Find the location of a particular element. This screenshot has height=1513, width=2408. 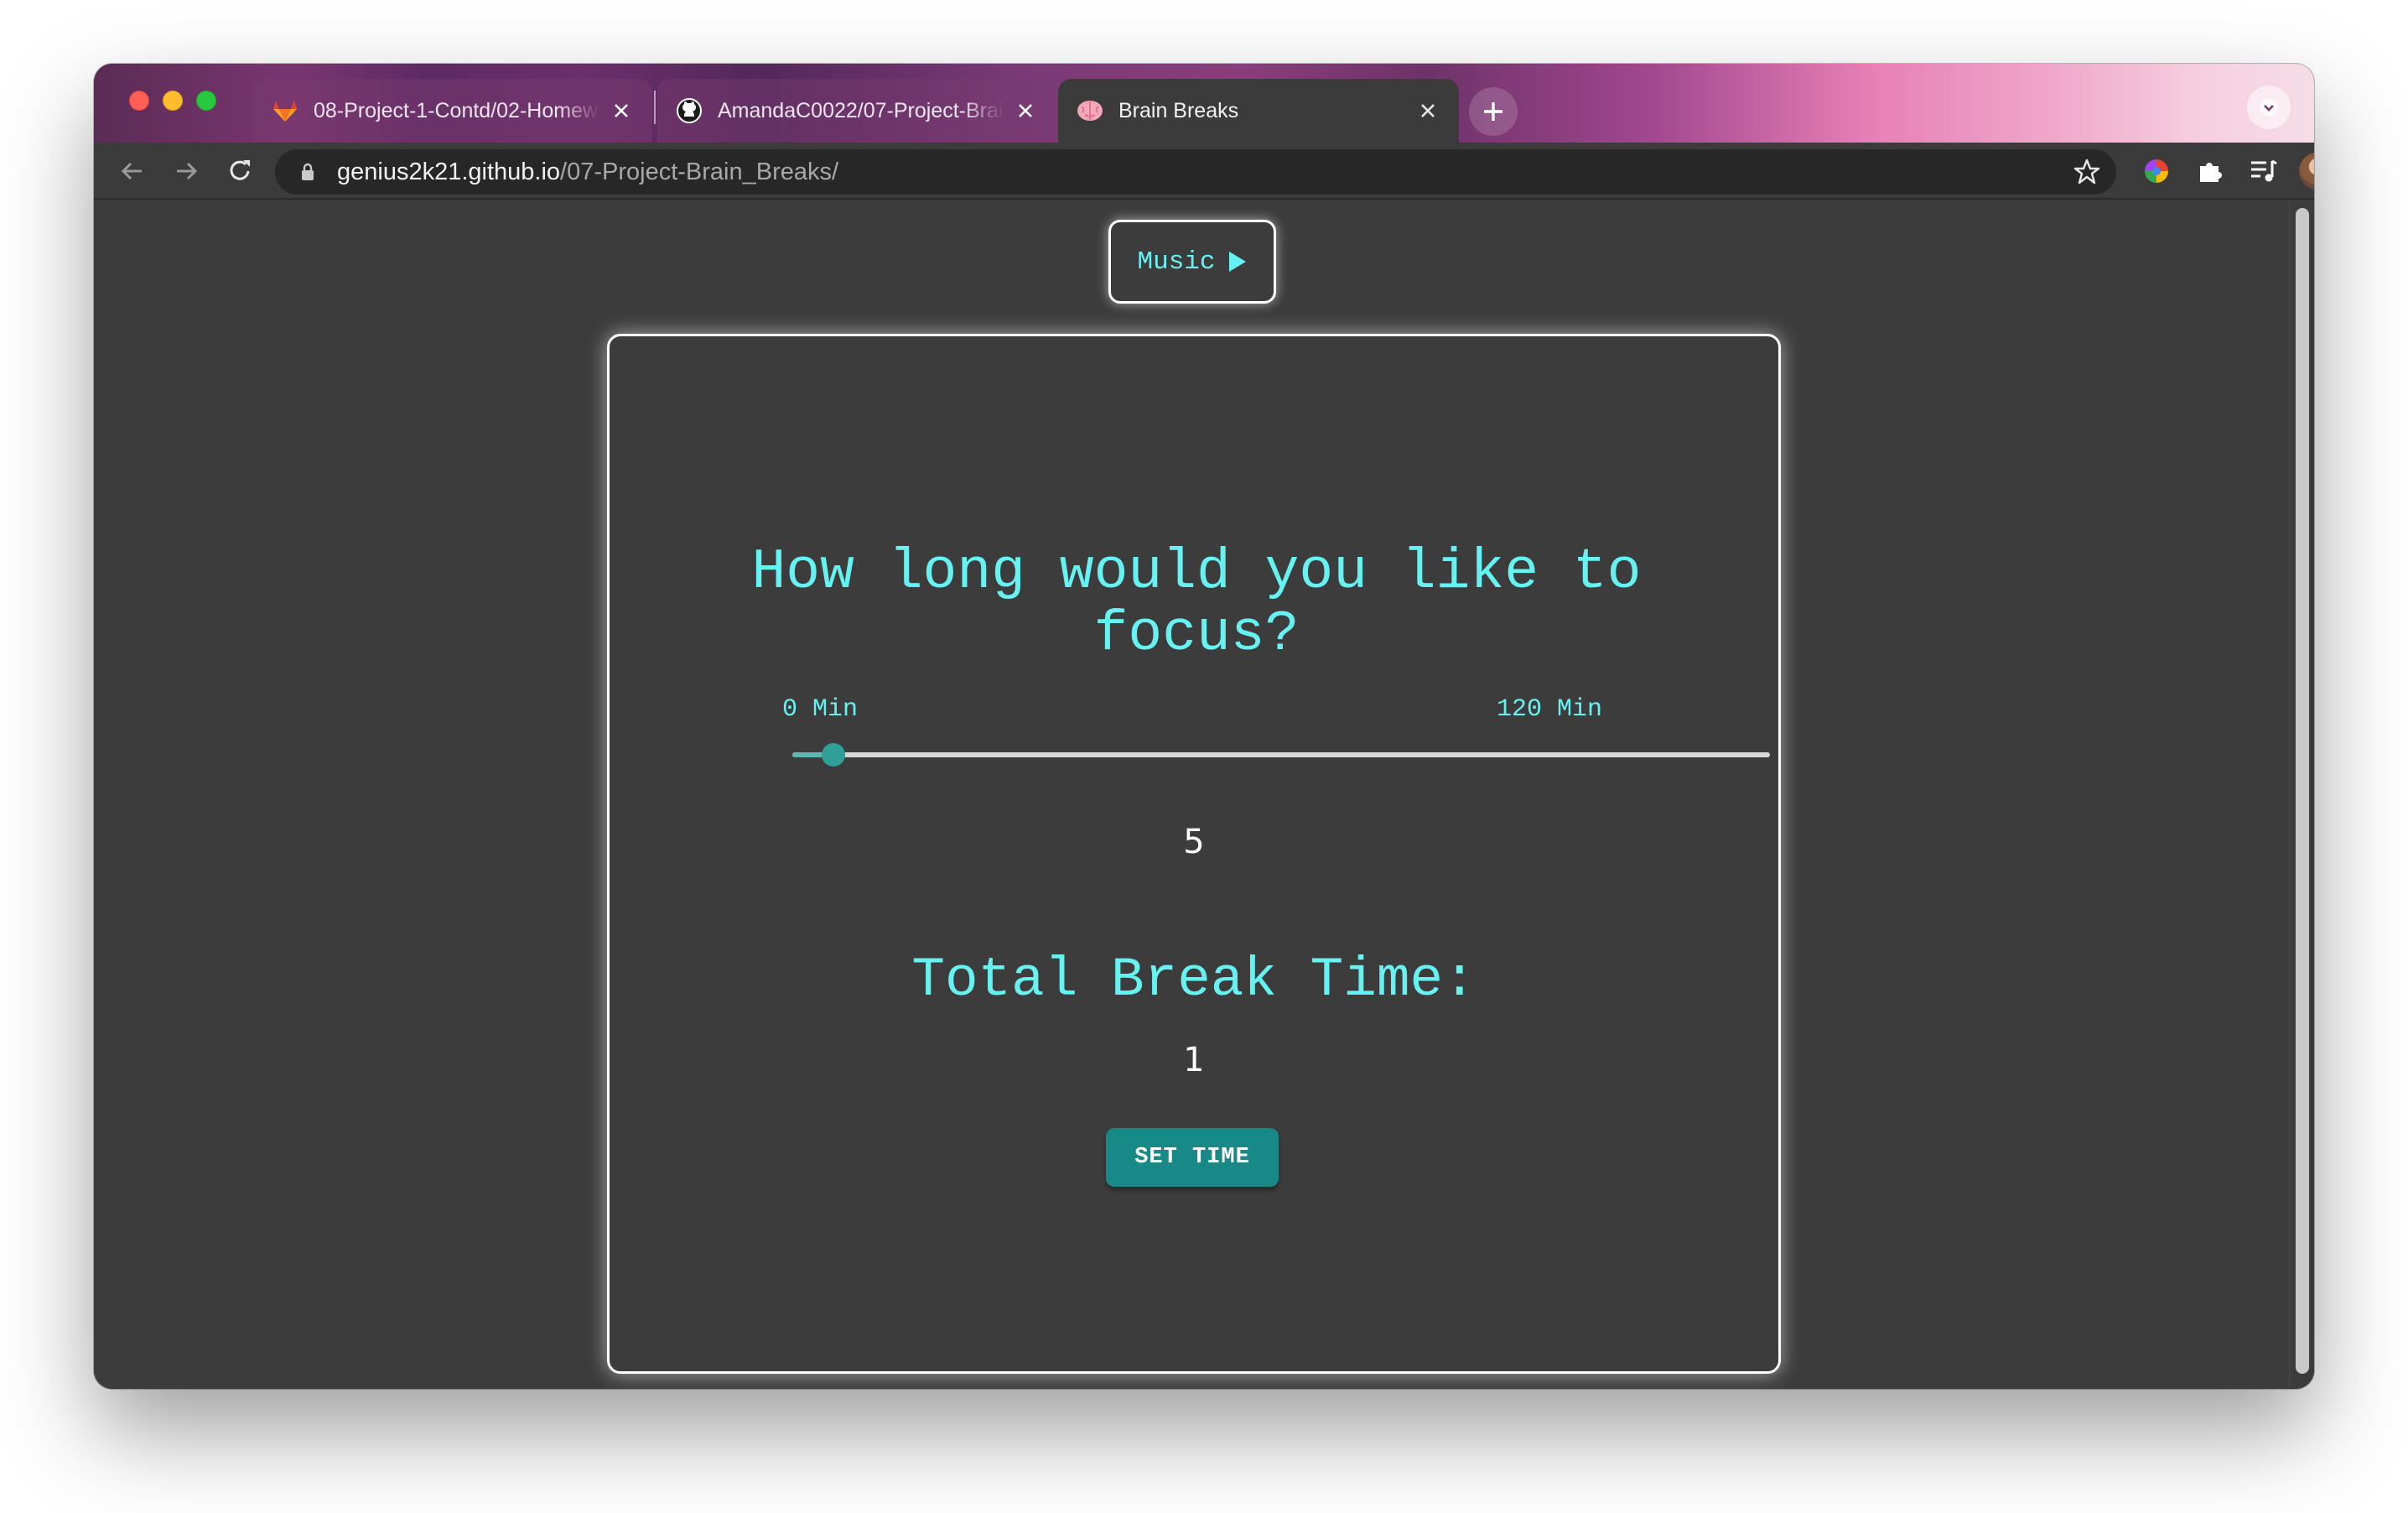

gitlab-icon is located at coordinates (285, 110).